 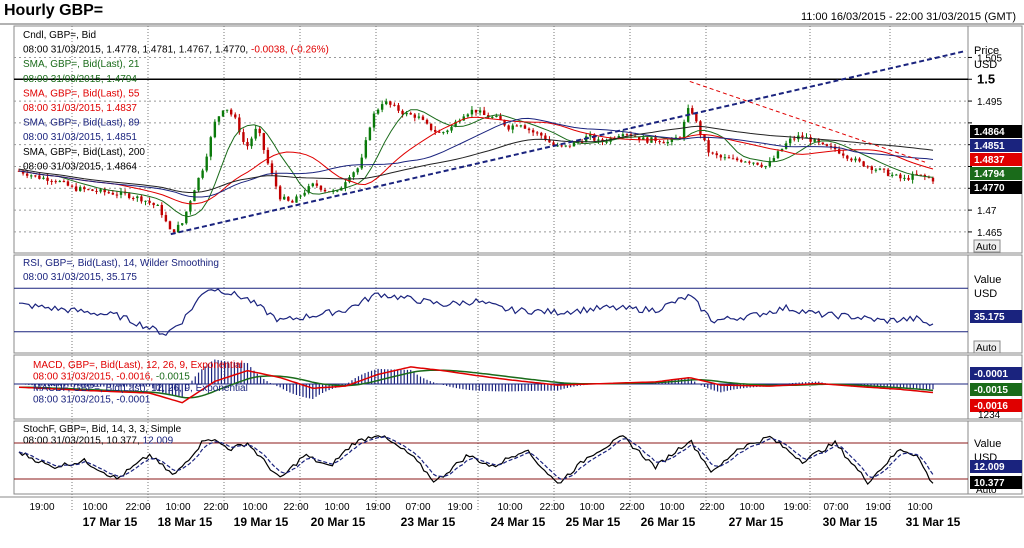 What do you see at coordinates (80, 166) in the screenshot?
I see `legend-text: 08:00 31/03/2015, 1.4864` at bounding box center [80, 166].